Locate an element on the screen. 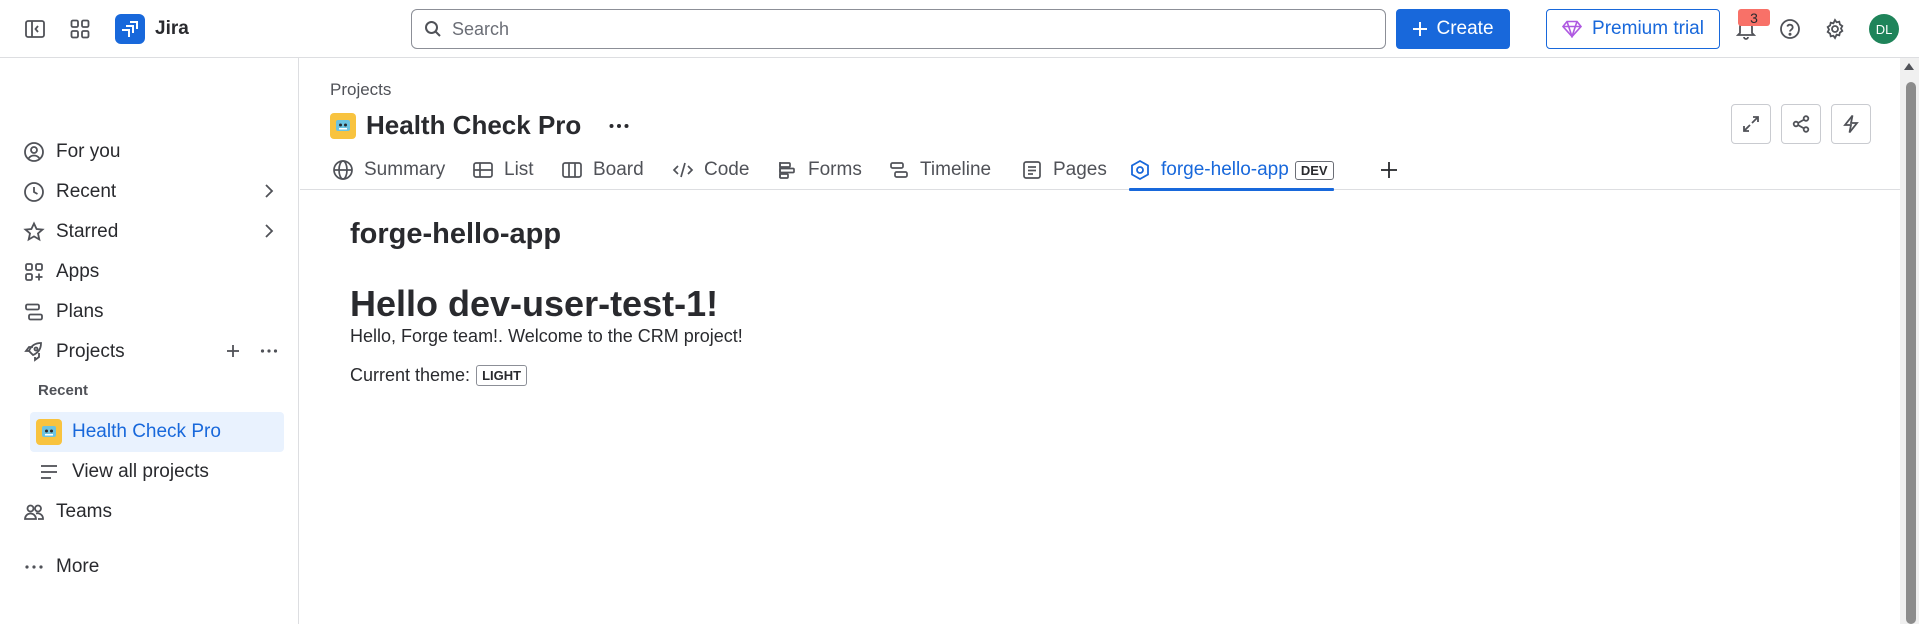 This screenshot has height=624, width=1919. search-input is located at coordinates (902, 29).